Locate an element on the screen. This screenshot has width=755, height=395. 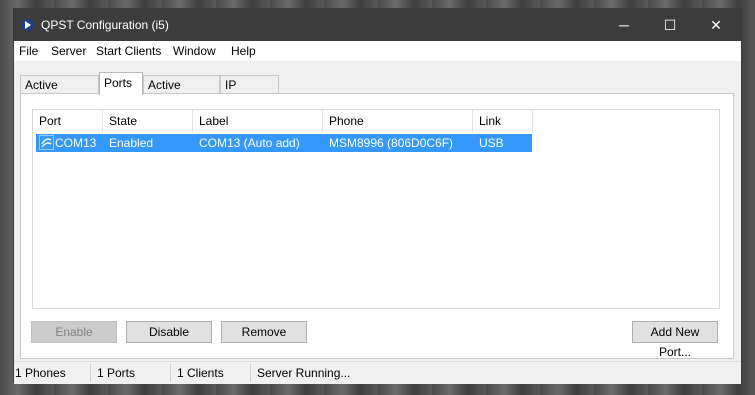
tab-ip-server: IP Server is located at coordinates (249, 93).